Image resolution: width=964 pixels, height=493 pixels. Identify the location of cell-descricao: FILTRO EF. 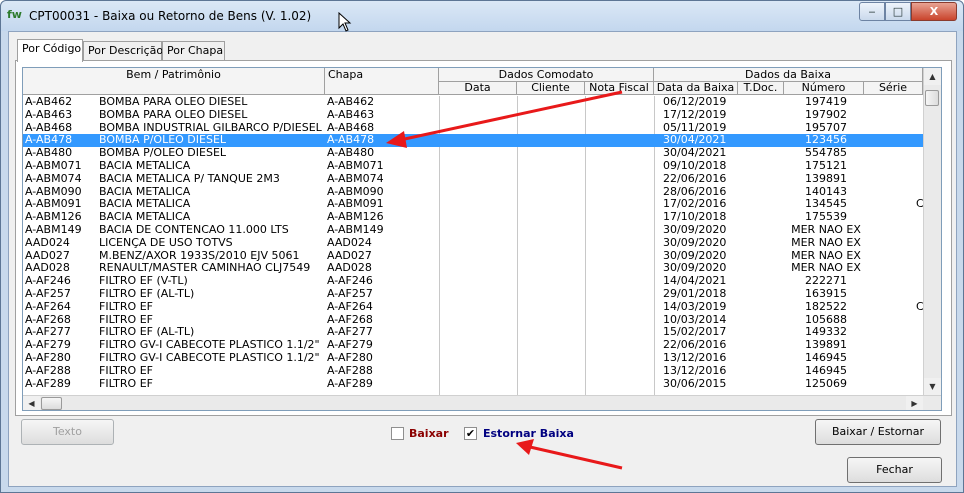
(126, 306).